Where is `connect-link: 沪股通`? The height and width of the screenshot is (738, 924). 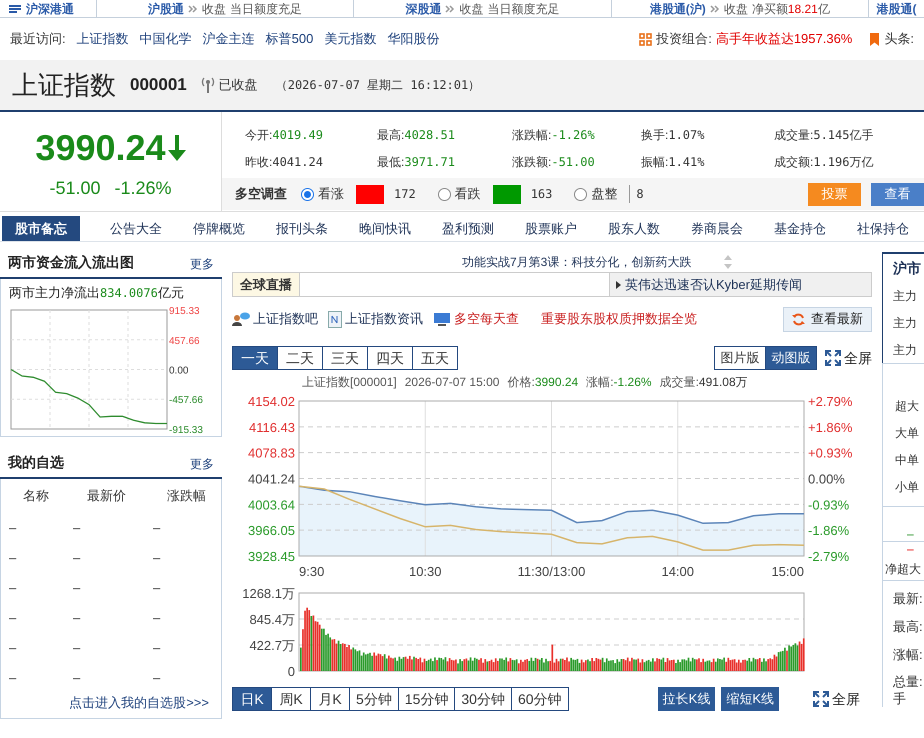
connect-link: 沪股通 is located at coordinates (166, 9).